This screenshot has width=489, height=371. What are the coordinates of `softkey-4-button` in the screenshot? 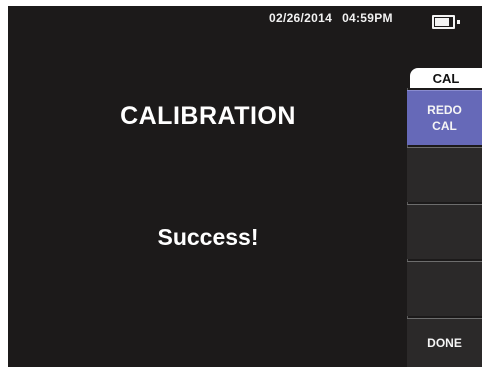 It's located at (444, 288).